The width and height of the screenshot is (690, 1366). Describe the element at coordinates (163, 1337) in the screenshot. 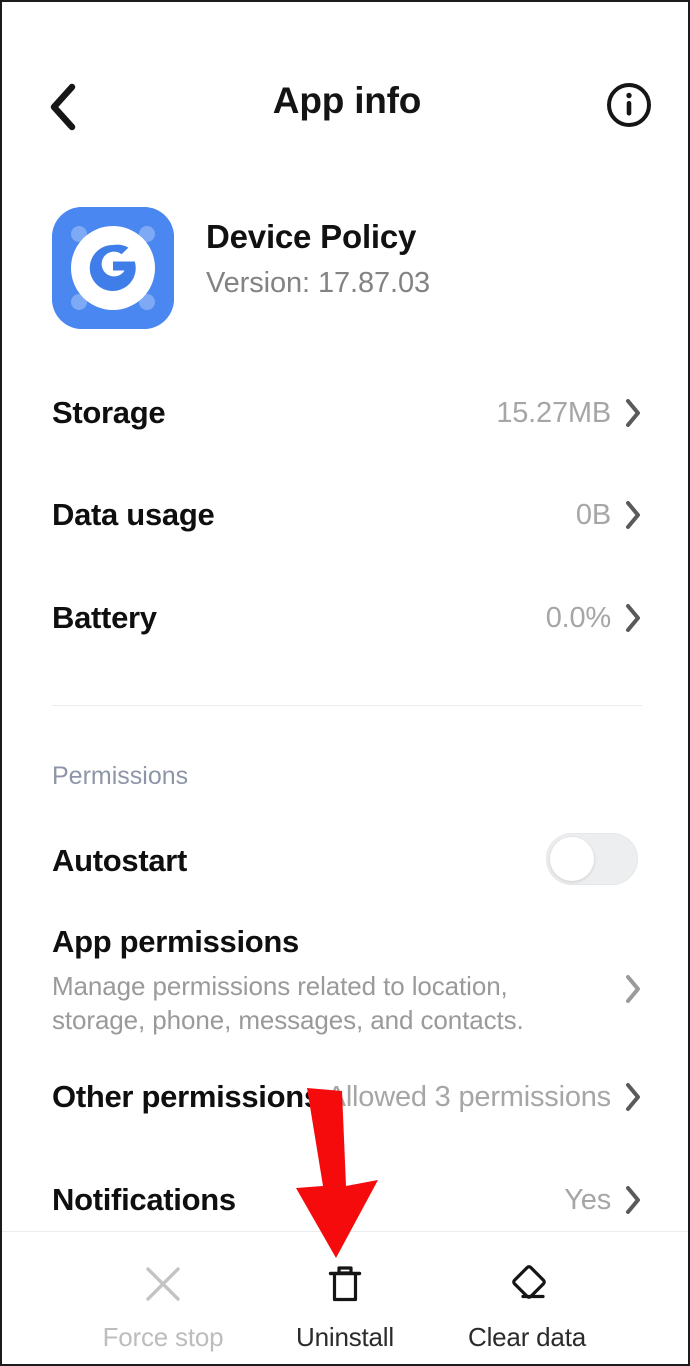

I see `action-label: Force stop` at that location.